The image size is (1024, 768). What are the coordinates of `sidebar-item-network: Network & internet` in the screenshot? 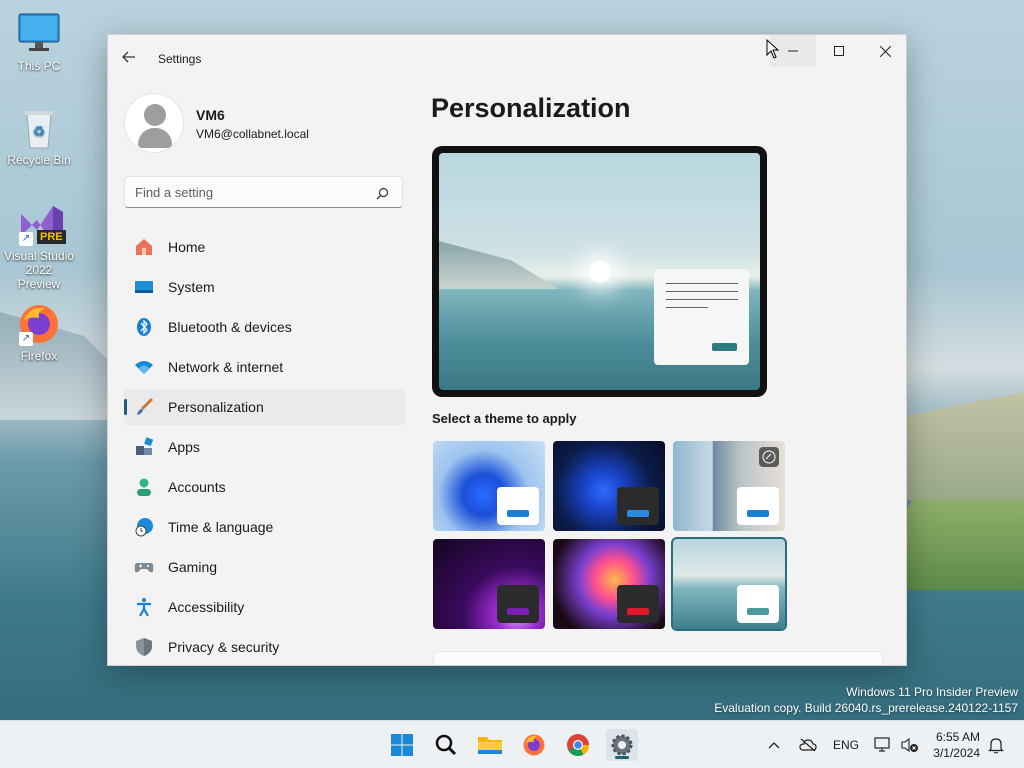 It's located at (264, 367).